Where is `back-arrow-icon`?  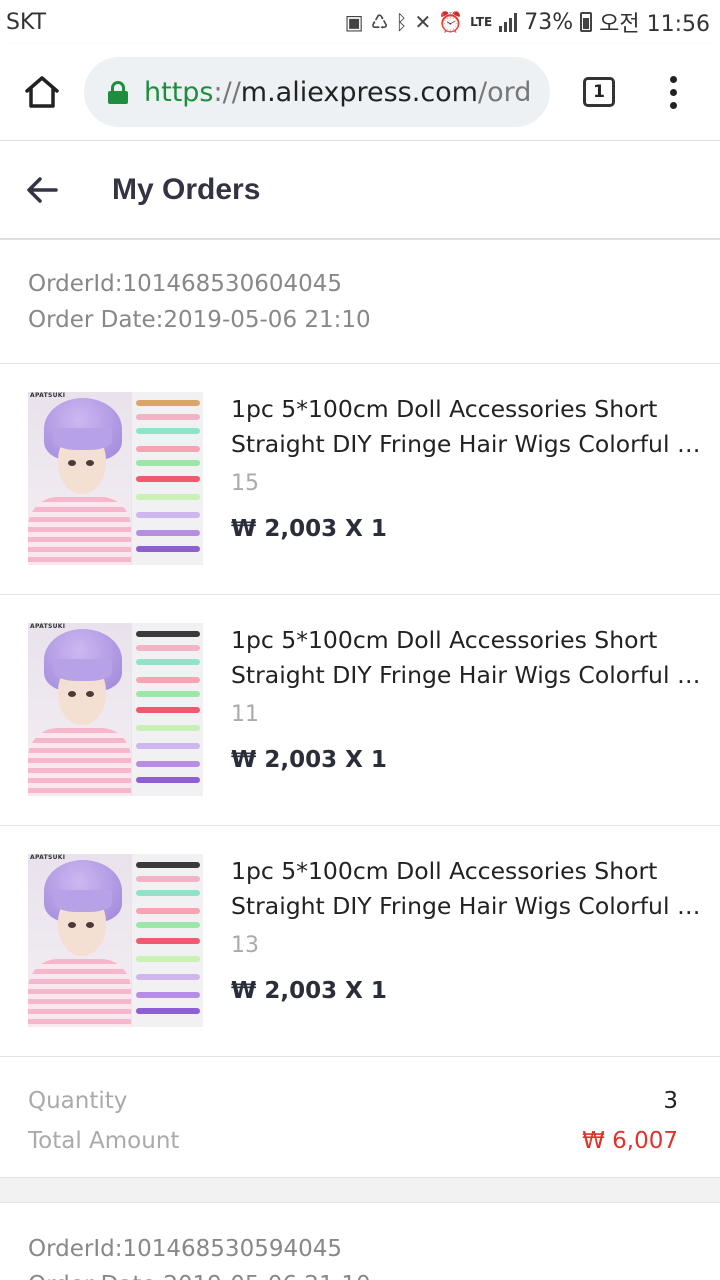
back-arrow-icon is located at coordinates (42, 189).